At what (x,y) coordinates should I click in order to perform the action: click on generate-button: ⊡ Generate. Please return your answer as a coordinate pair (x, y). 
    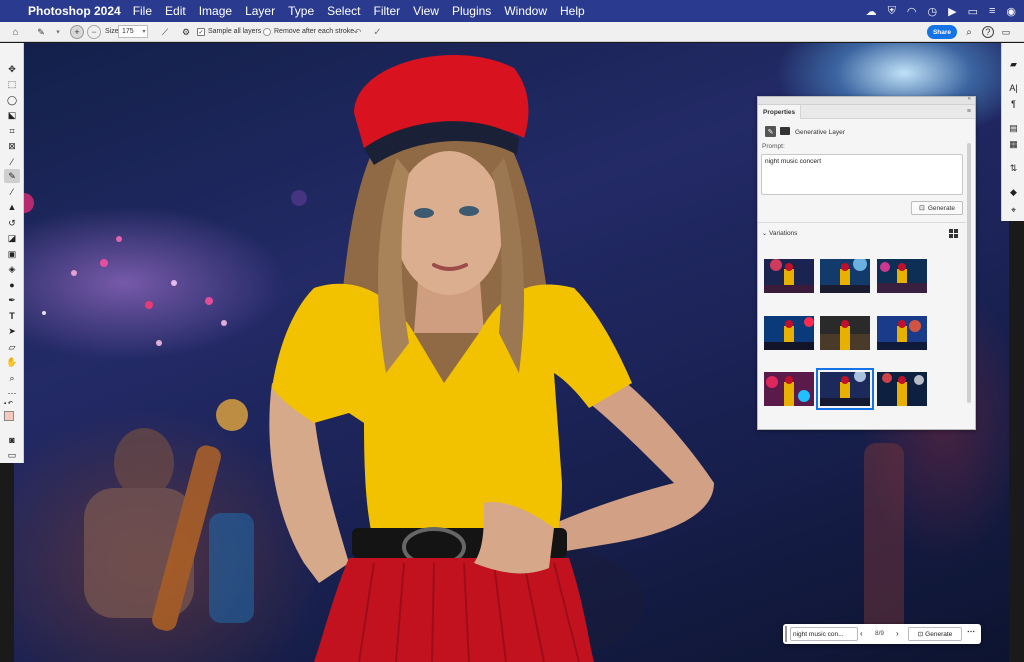
    Looking at the image, I should click on (937, 208).